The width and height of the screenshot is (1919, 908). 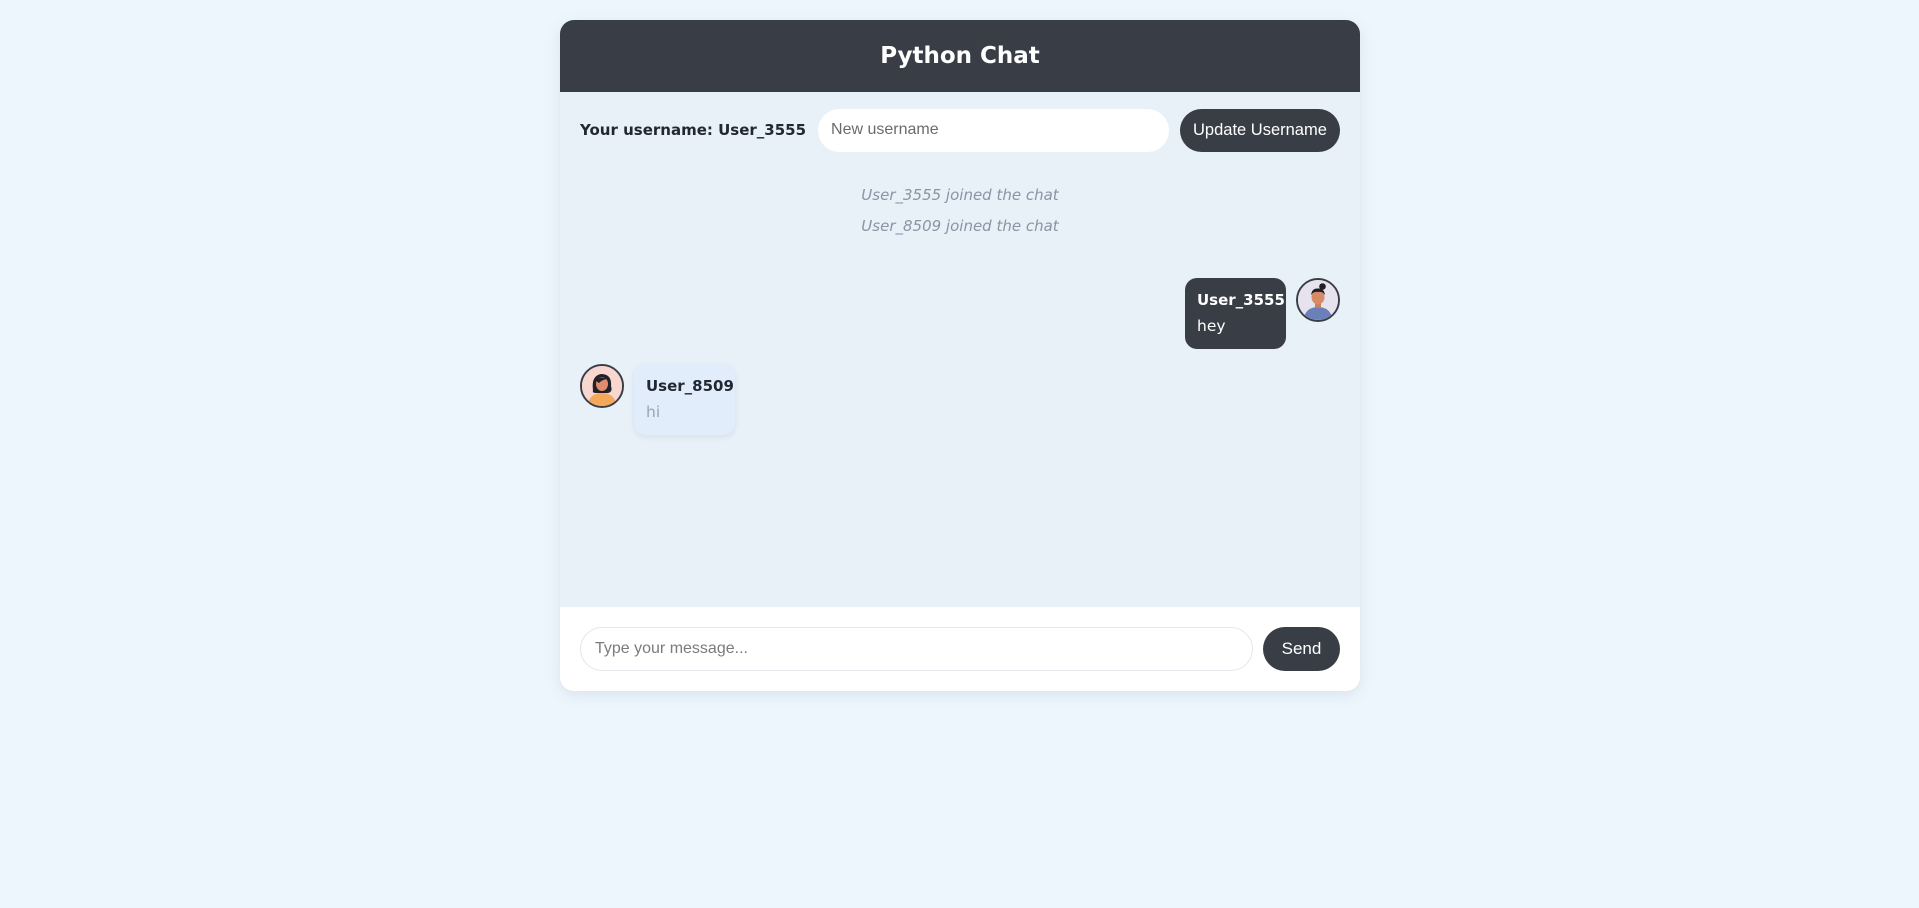 What do you see at coordinates (1259, 130) in the screenshot?
I see `update-username-button: Update Username` at bounding box center [1259, 130].